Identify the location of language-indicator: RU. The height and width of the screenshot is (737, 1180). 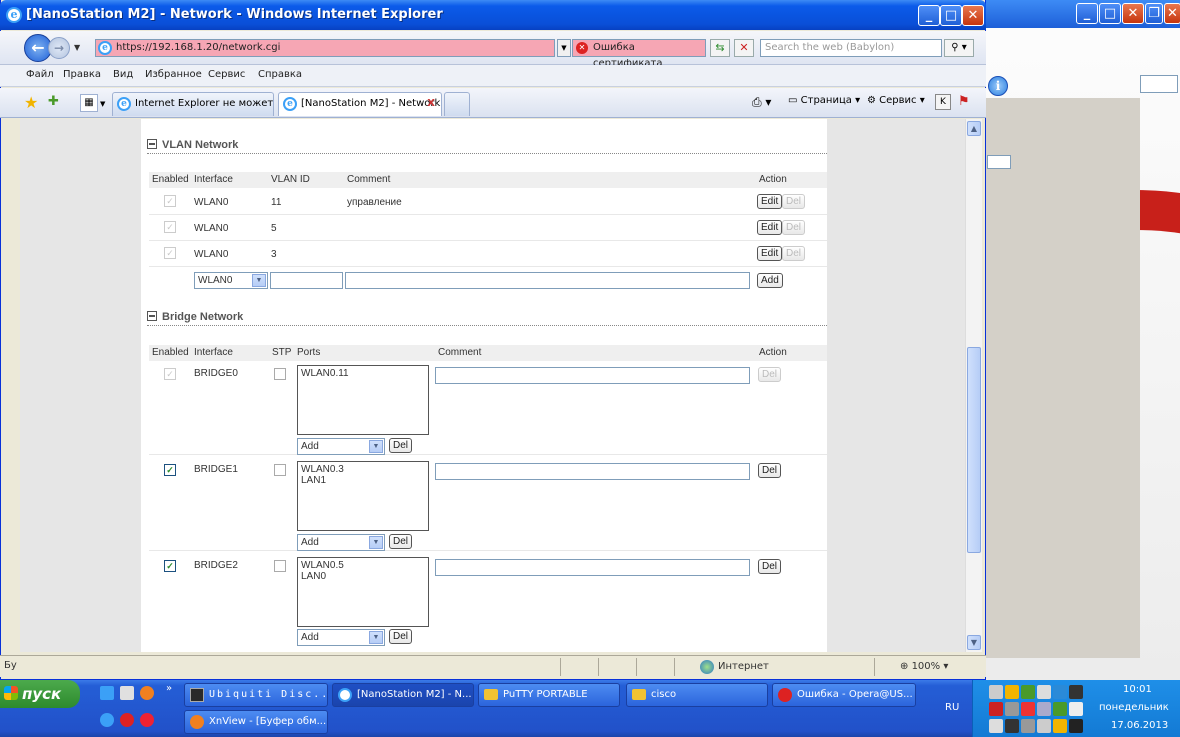
(952, 707).